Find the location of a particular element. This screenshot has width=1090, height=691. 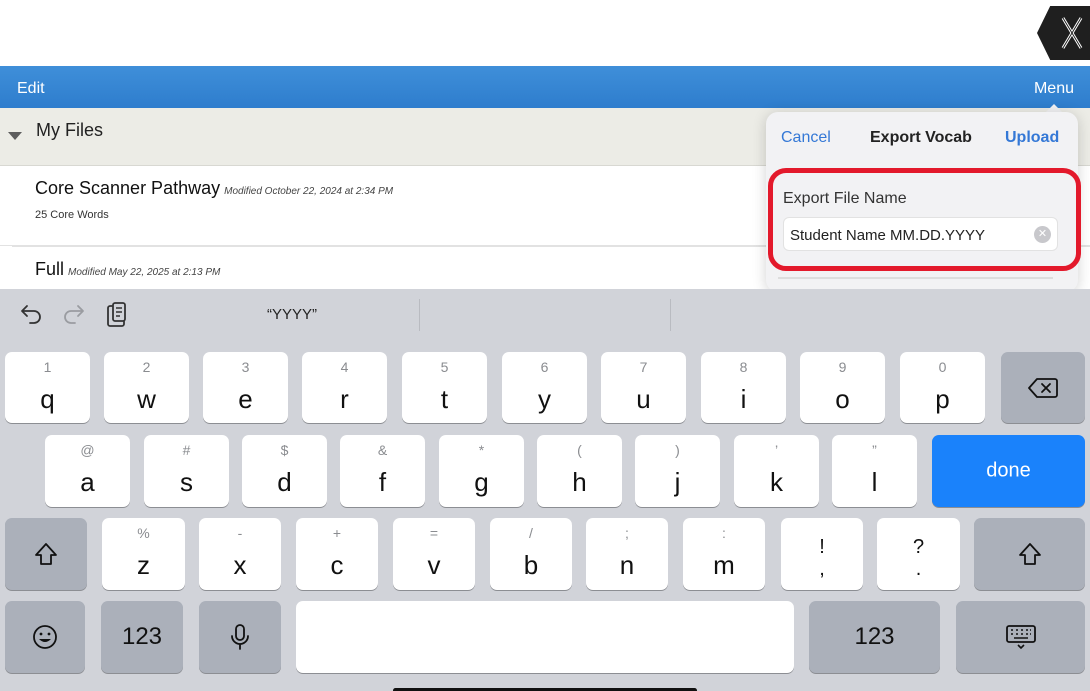

app-toolbar: Edit Menu is located at coordinates (545, 87).